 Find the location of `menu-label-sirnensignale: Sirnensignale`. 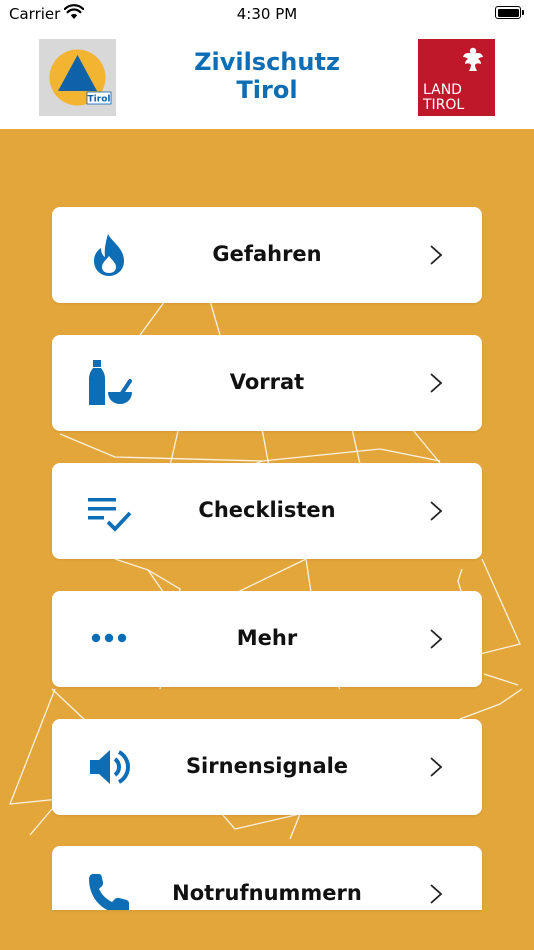

menu-label-sirnensignale: Sirnensignale is located at coordinates (267, 766).